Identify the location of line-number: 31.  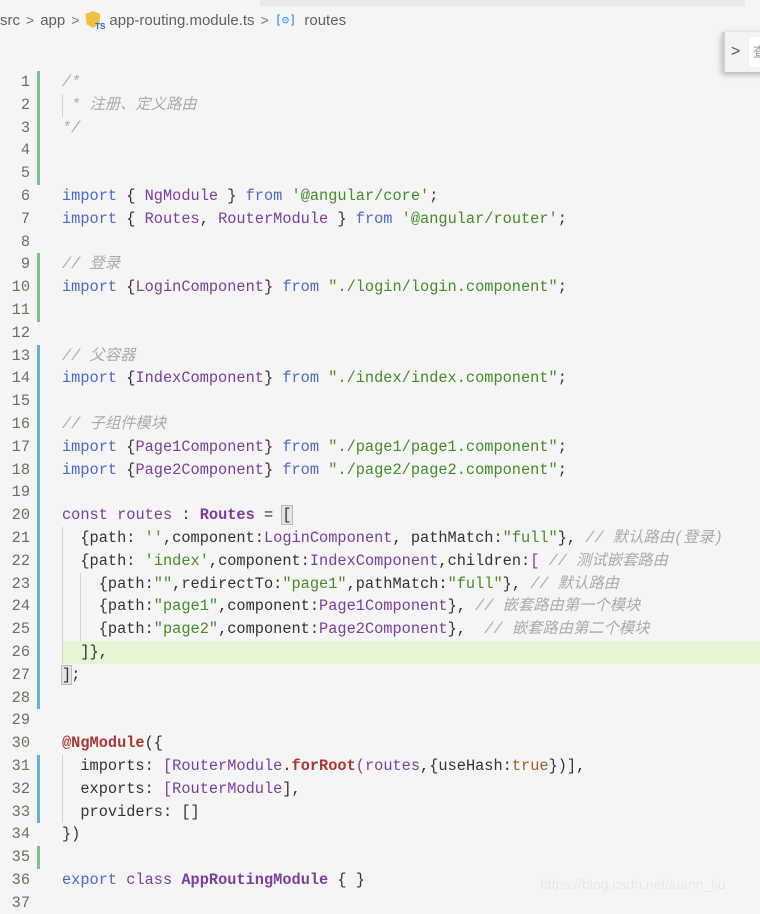
(20, 765).